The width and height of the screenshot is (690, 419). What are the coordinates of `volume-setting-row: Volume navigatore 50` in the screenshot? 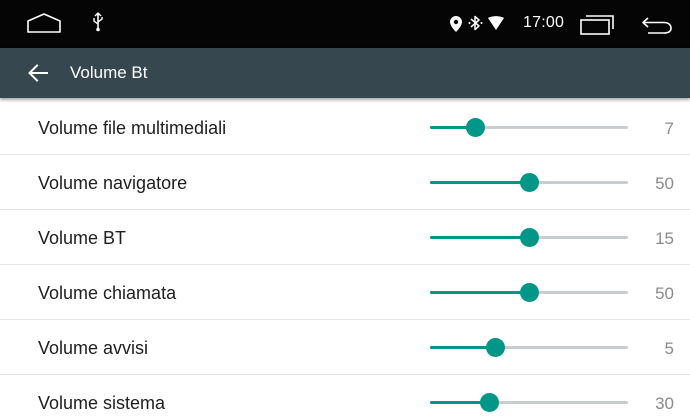 It's located at (345, 182).